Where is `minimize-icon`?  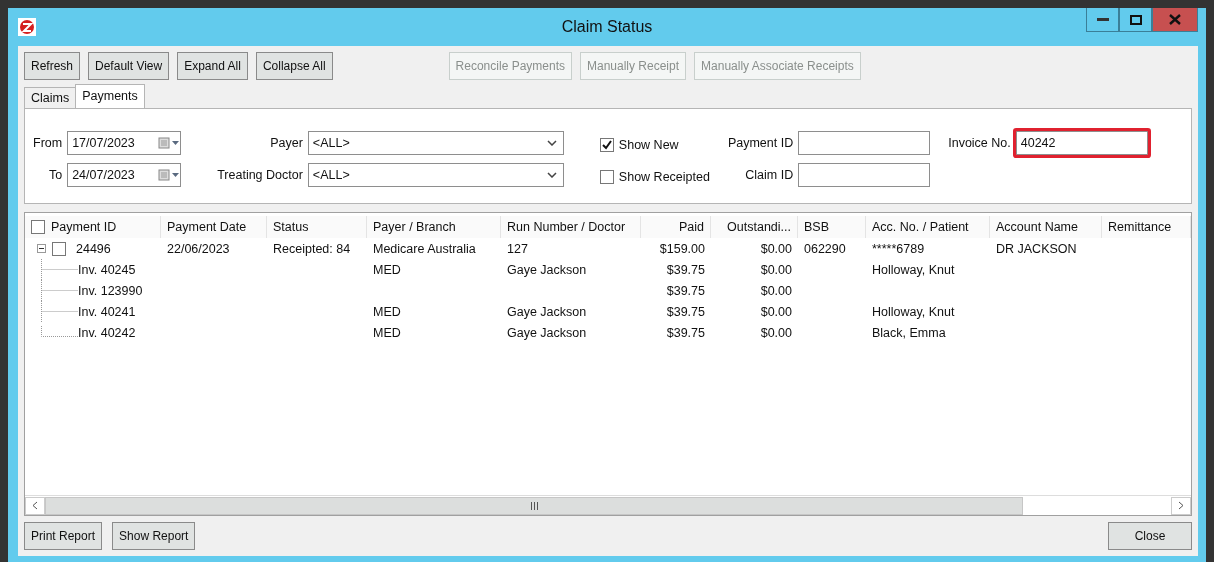
minimize-icon is located at coordinates (1102, 19).